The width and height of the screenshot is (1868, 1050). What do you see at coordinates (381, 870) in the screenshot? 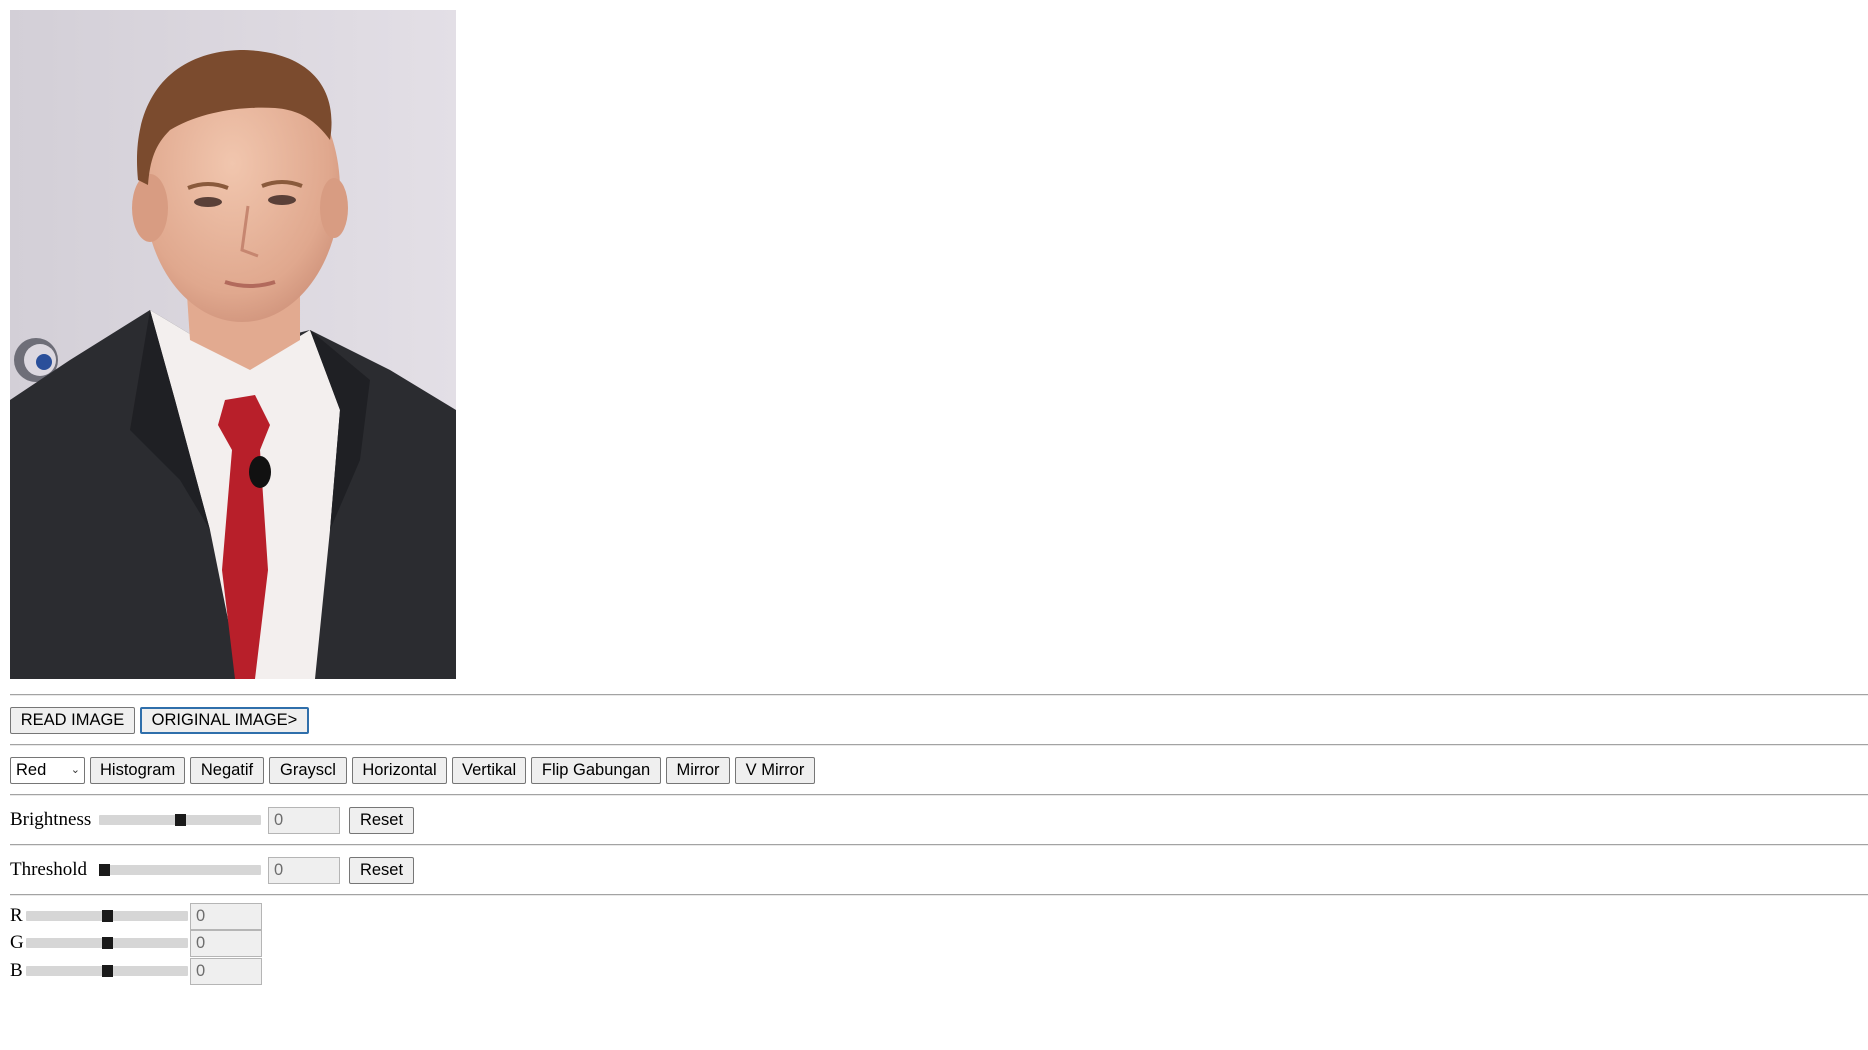
I see `threshold-reset-button: Reset` at bounding box center [381, 870].